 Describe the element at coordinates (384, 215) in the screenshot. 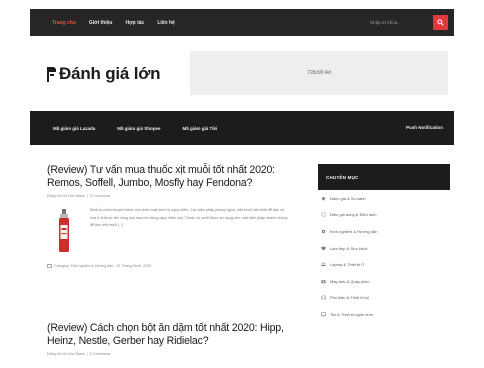

I see `category-item-appliances: Điện gia dụng & Điện lạnh` at that location.